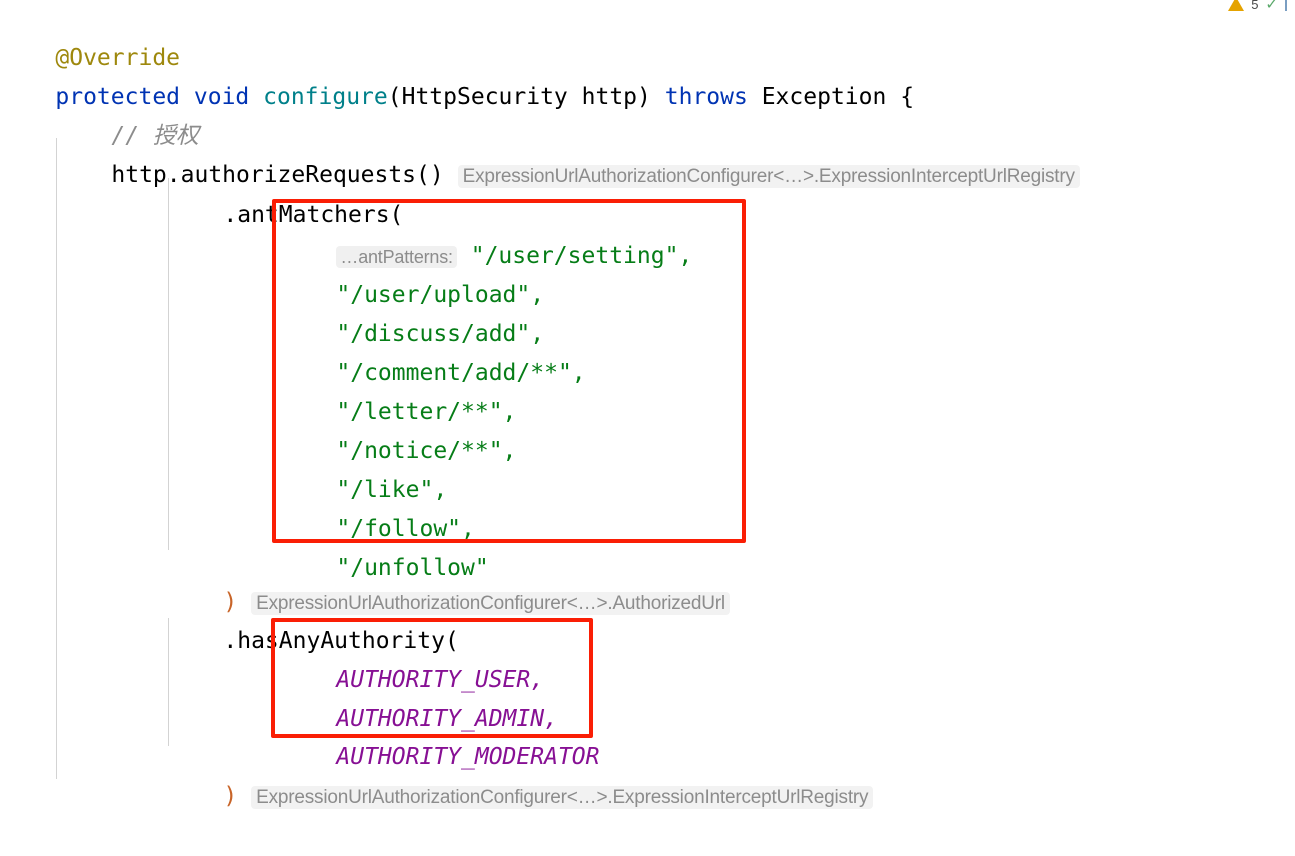 The image size is (1295, 856). Describe the element at coordinates (706, 97) in the screenshot. I see `keyword-throws: throws` at that location.